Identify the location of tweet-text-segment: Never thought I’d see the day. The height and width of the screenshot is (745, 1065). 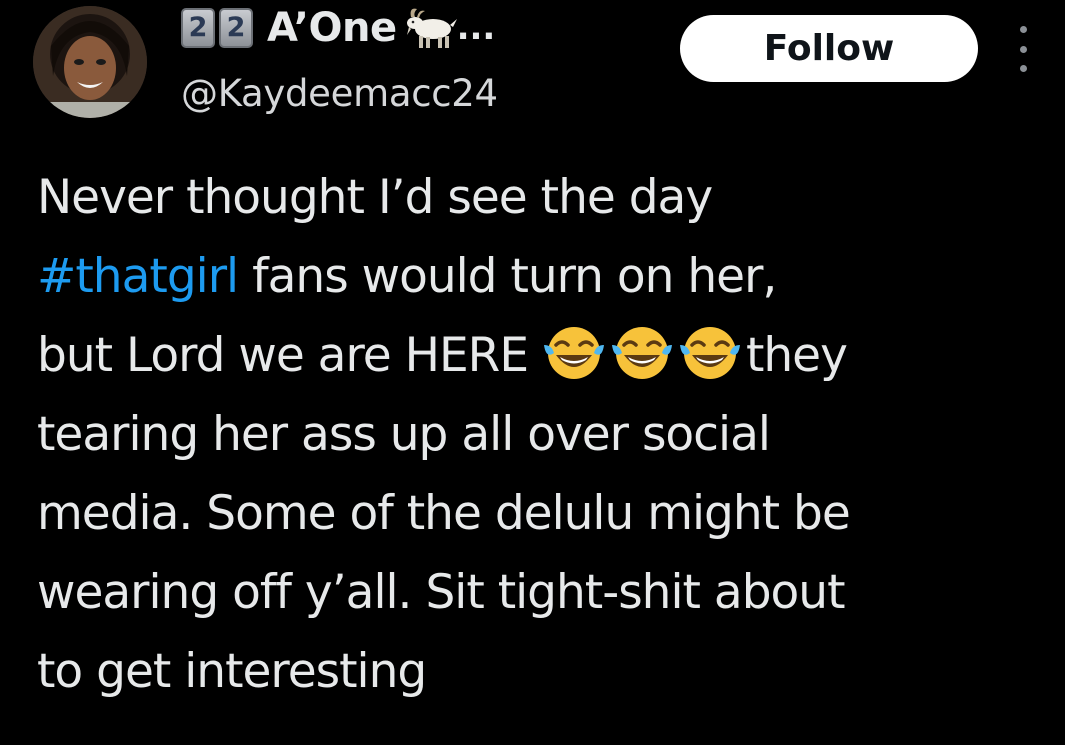
(375, 197).